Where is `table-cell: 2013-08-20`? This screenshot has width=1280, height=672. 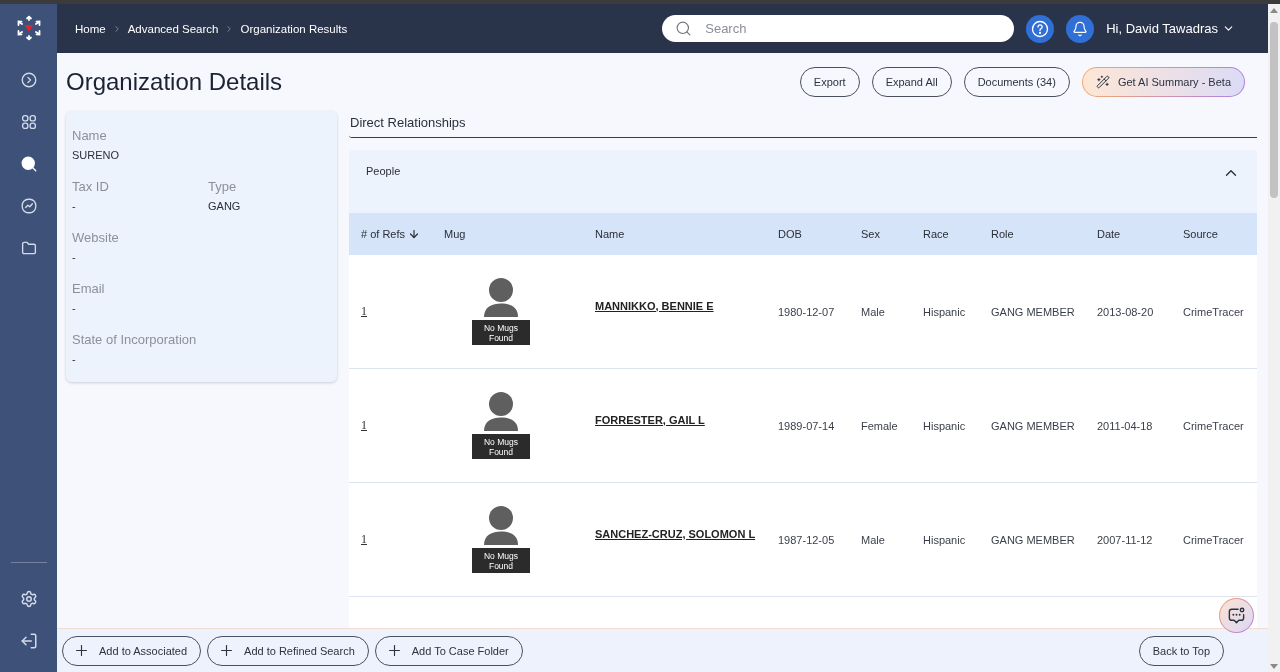
table-cell: 2013-08-20 is located at coordinates (1125, 311).